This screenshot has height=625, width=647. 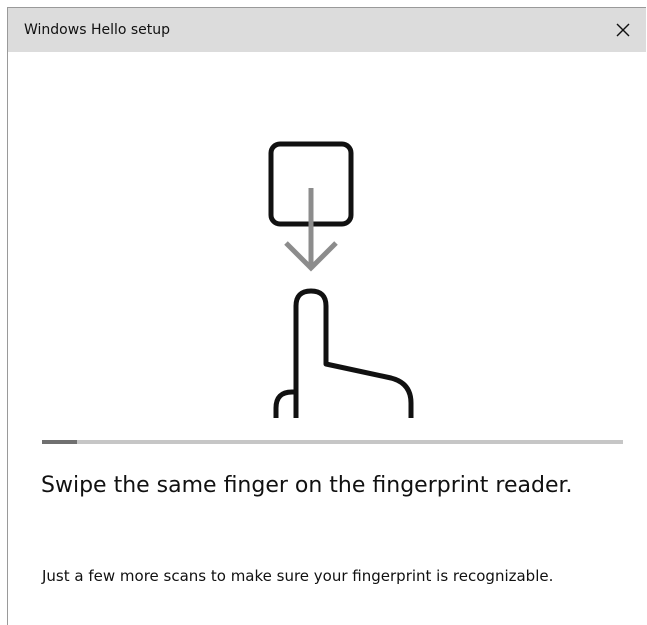 What do you see at coordinates (59, 442) in the screenshot?
I see `scan-progress-fill` at bounding box center [59, 442].